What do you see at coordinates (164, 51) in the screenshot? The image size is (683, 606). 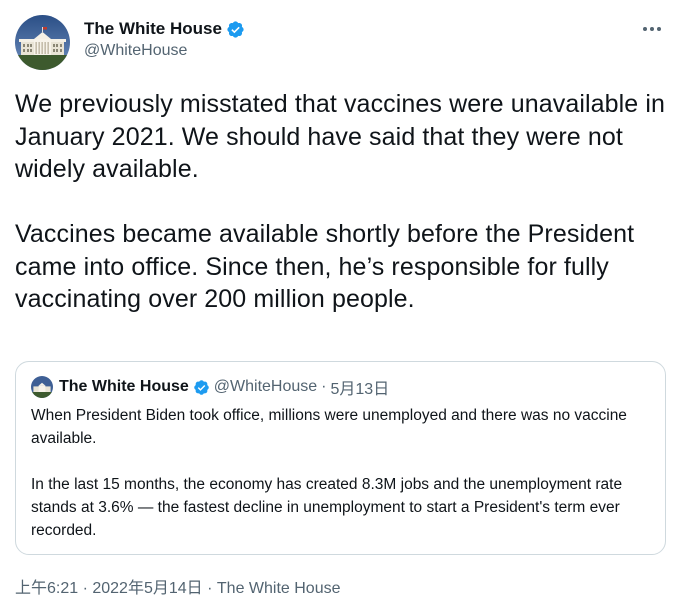 I see `author-handle: @WhiteHouse` at bounding box center [164, 51].